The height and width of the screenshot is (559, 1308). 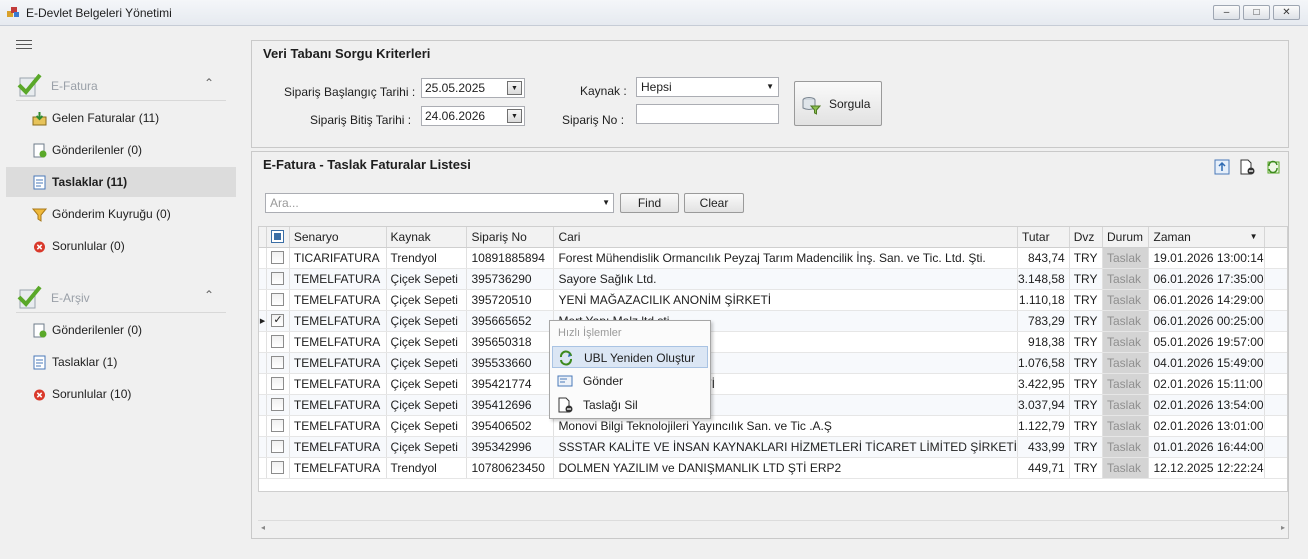 I want to click on sidebar-item-gonderim-kuyrugu: Gönderim Kuyruğu (0), so click(x=121, y=214).